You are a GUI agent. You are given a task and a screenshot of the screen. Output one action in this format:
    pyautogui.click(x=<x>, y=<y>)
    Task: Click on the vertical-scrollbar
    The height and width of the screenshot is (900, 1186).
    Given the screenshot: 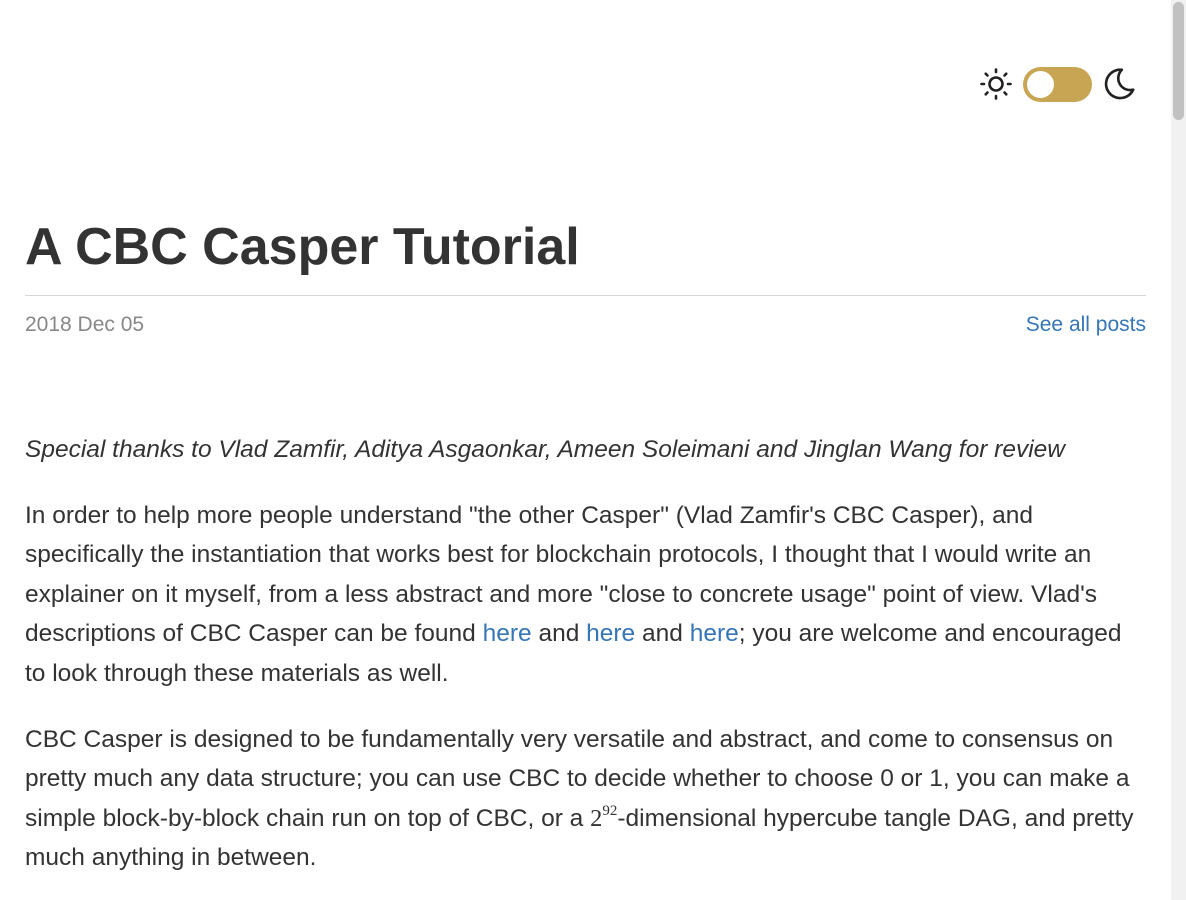 What is the action you would take?
    pyautogui.click(x=1178, y=450)
    